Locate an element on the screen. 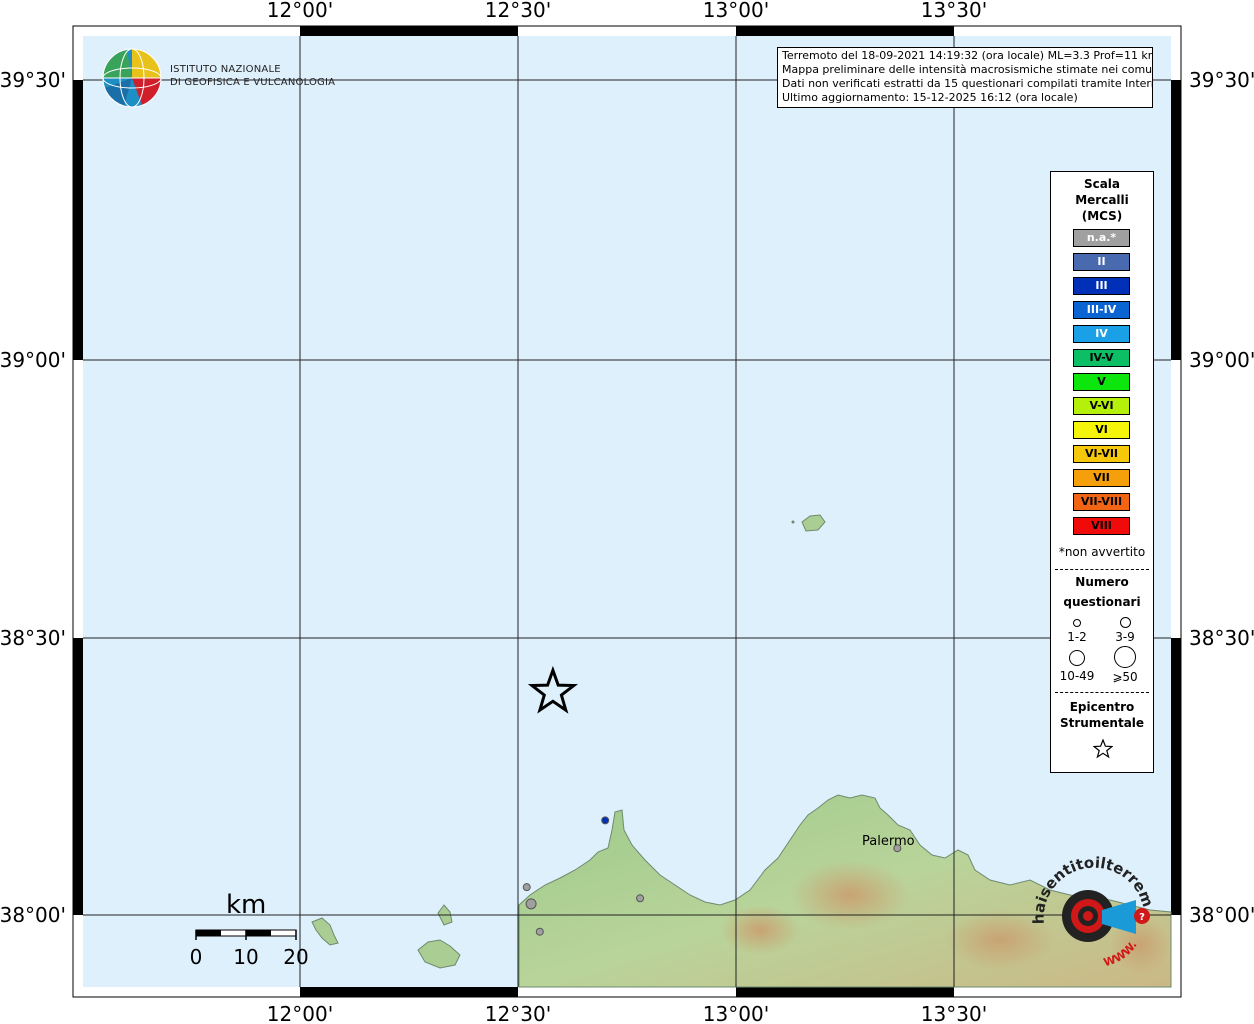 The width and height of the screenshot is (1254, 1024). size-circle-medium is located at coordinates (1125, 622).